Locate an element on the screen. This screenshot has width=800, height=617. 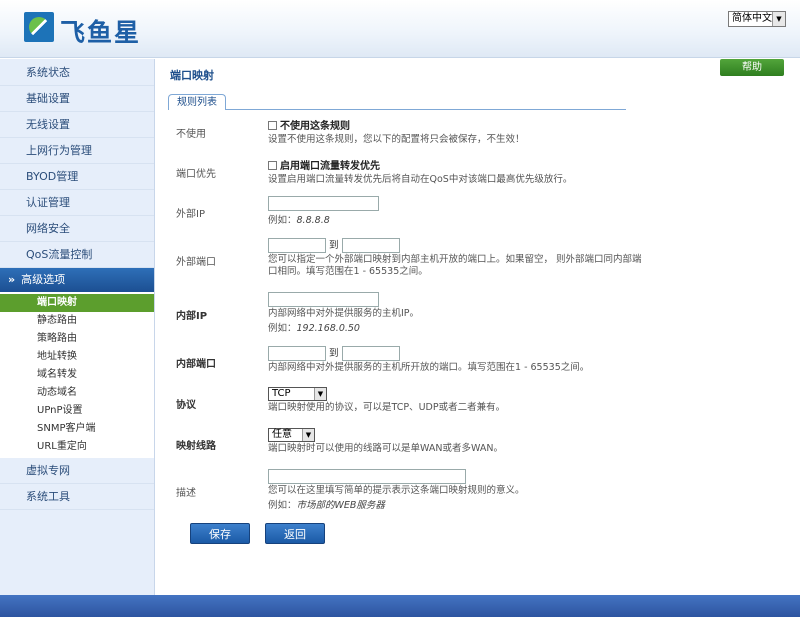
internal-ip-example-prefix: 例如： is located at coordinates (282, 328).